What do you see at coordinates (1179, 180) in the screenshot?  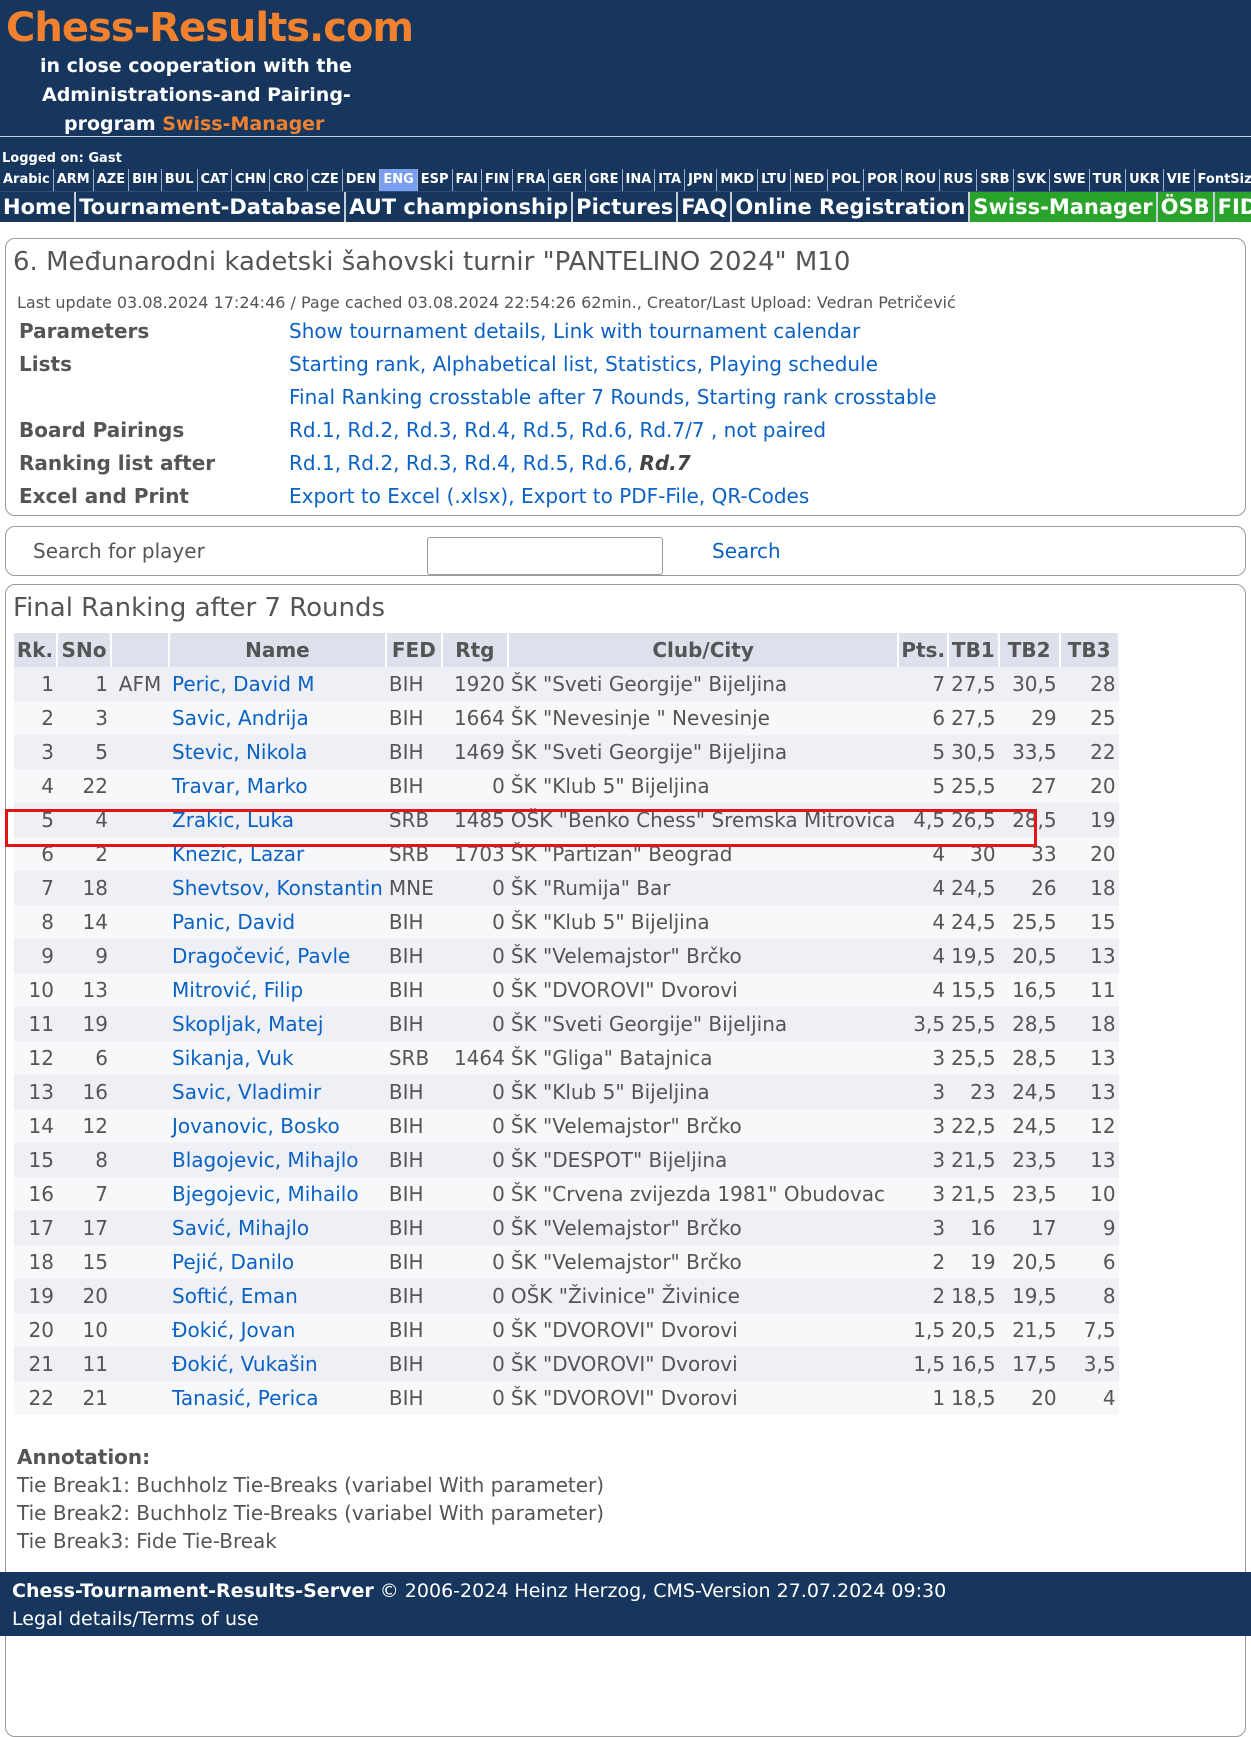 I see `language-vie: VIE` at bounding box center [1179, 180].